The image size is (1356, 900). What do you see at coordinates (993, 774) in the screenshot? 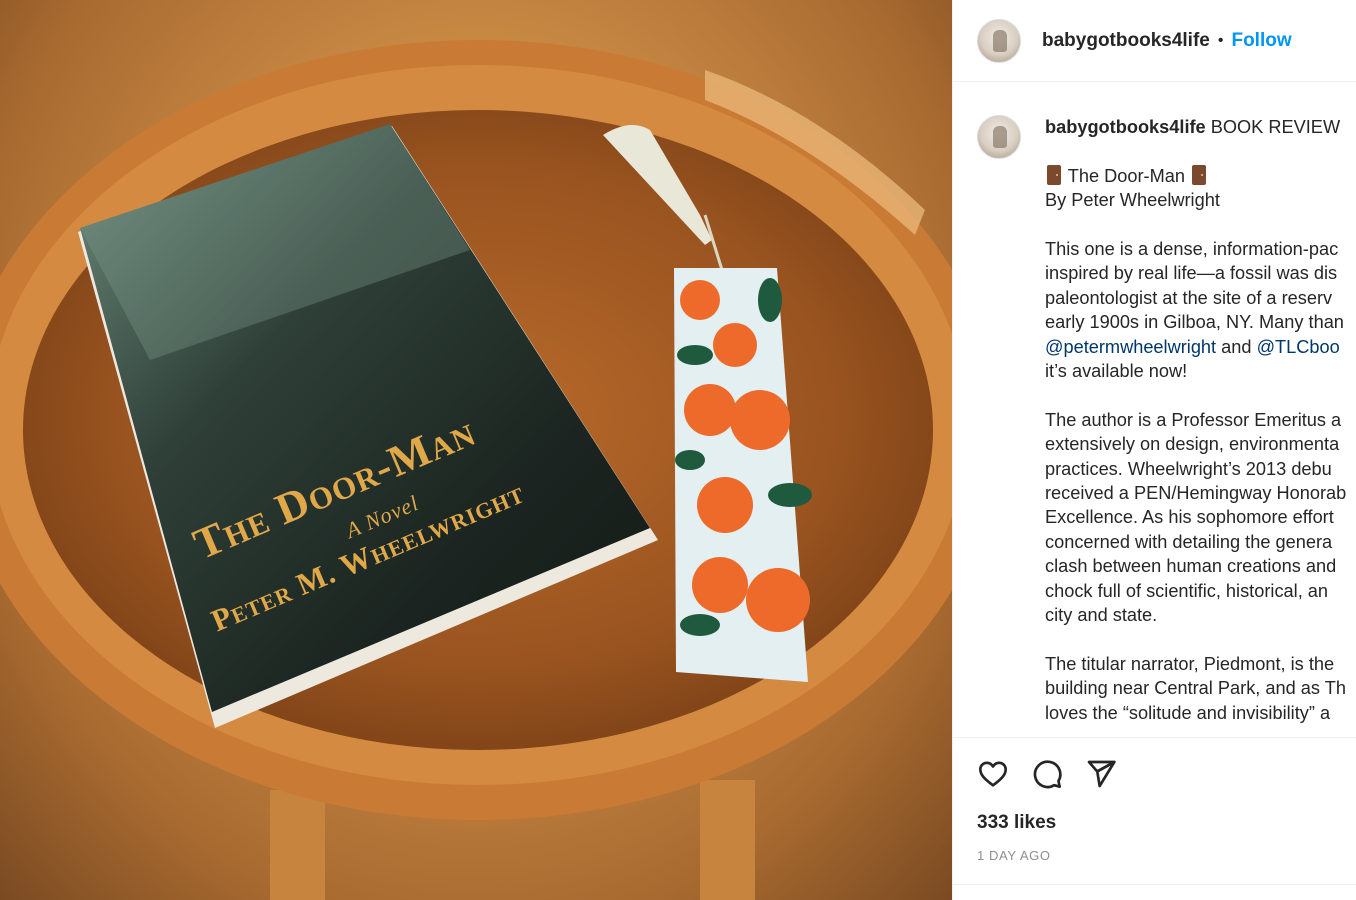
I see `heart-icon` at bounding box center [993, 774].